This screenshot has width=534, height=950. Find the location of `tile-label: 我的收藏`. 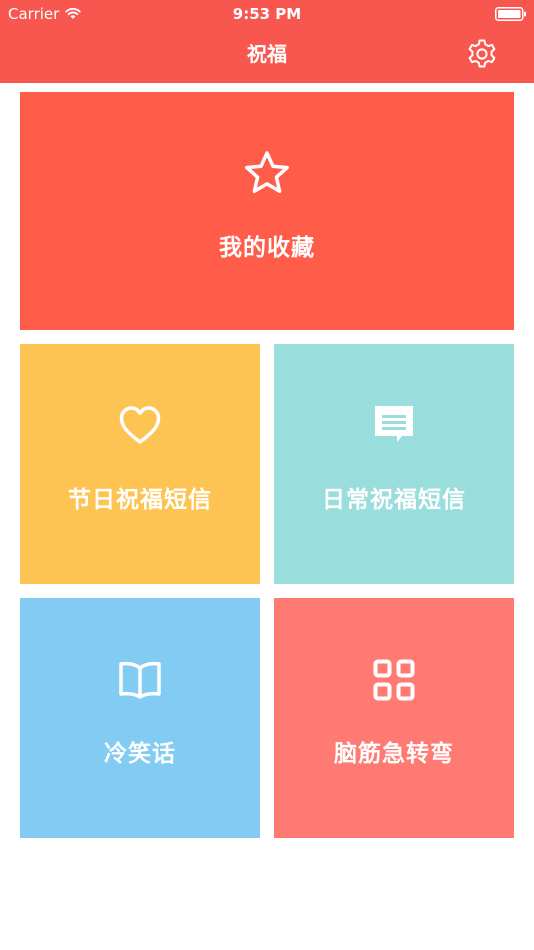

tile-label: 我的收藏 is located at coordinates (267, 248).